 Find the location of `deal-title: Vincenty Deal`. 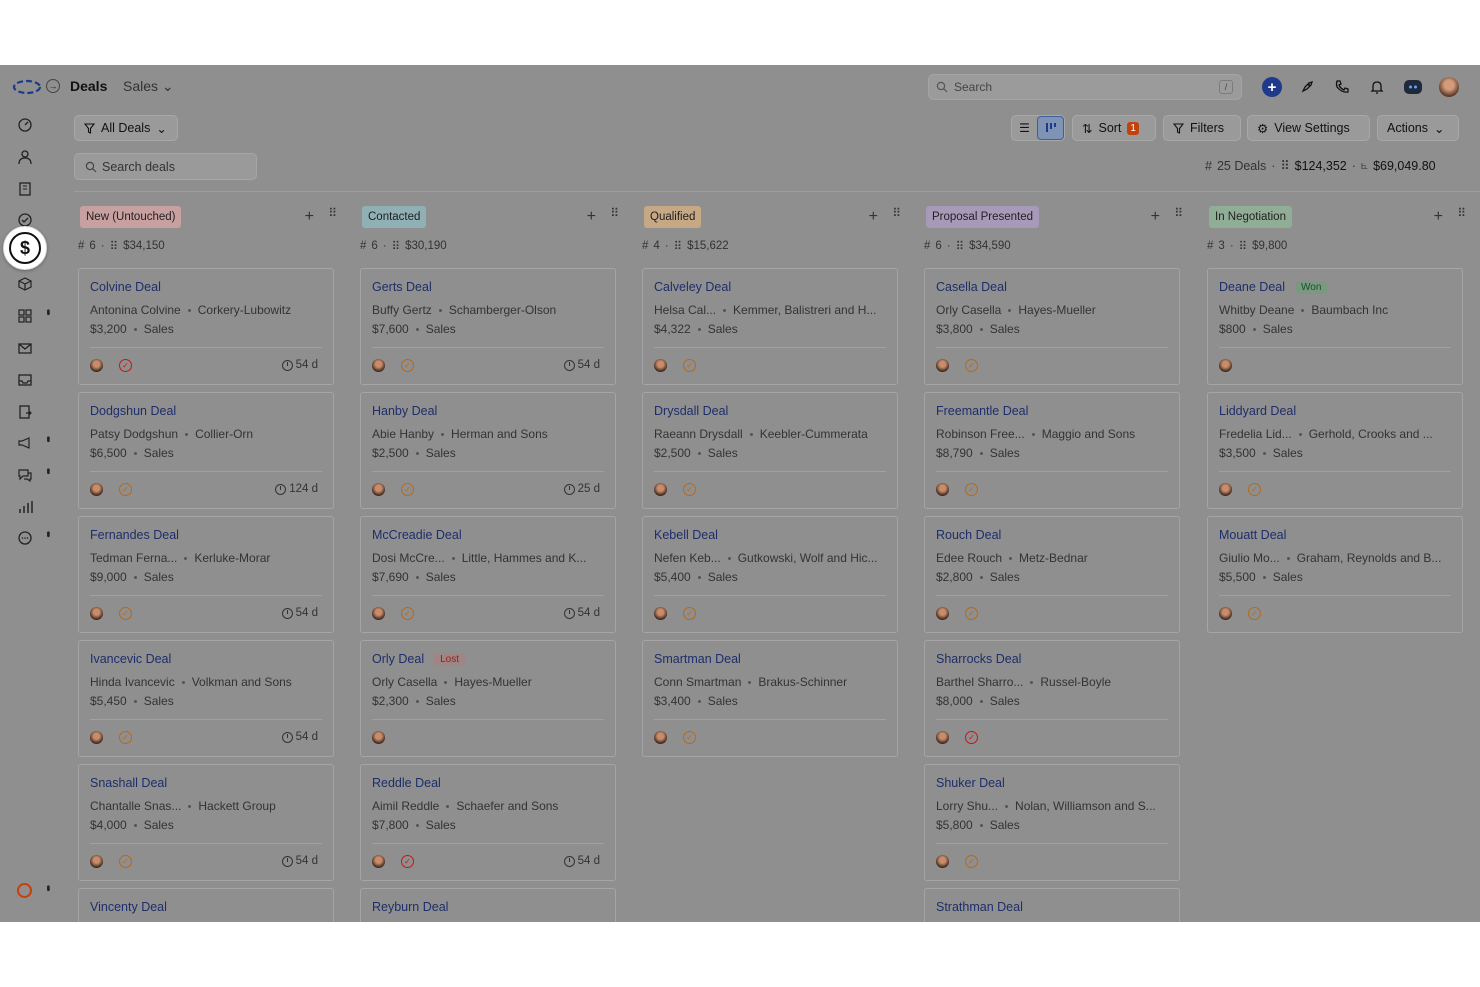

deal-title: Vincenty Deal is located at coordinates (128, 907).